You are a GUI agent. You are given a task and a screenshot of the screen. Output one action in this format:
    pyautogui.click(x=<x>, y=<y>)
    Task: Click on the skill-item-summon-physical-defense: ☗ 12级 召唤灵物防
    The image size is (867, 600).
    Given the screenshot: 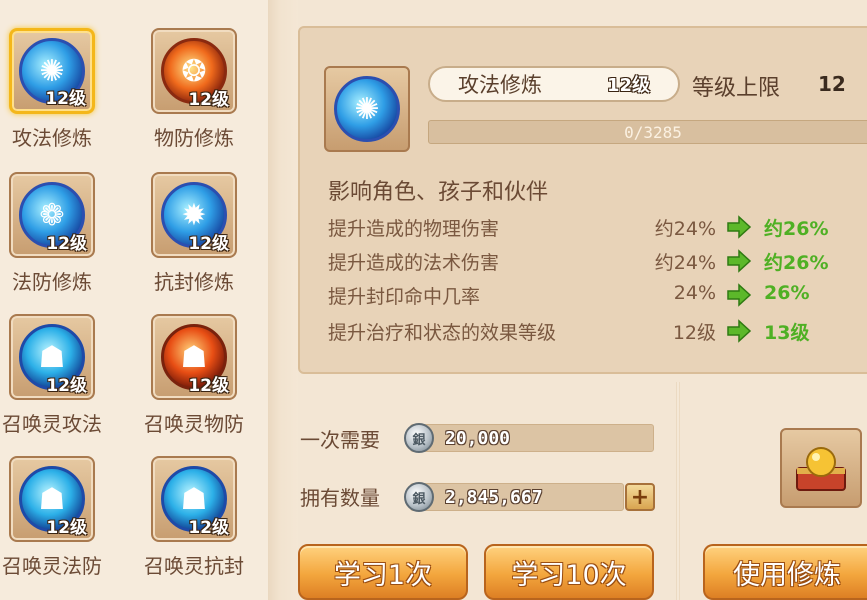 What is the action you would take?
    pyautogui.click(x=194, y=384)
    